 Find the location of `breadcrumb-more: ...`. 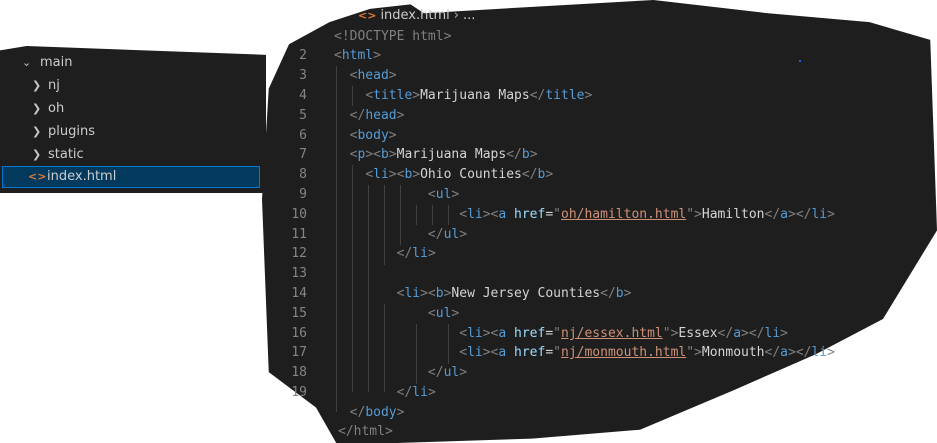

breadcrumb-more: ... is located at coordinates (469, 15).